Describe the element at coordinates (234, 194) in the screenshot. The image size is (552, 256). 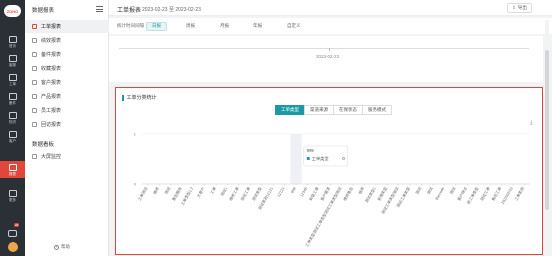
I see `x-tick-label: 维修工单` at that location.